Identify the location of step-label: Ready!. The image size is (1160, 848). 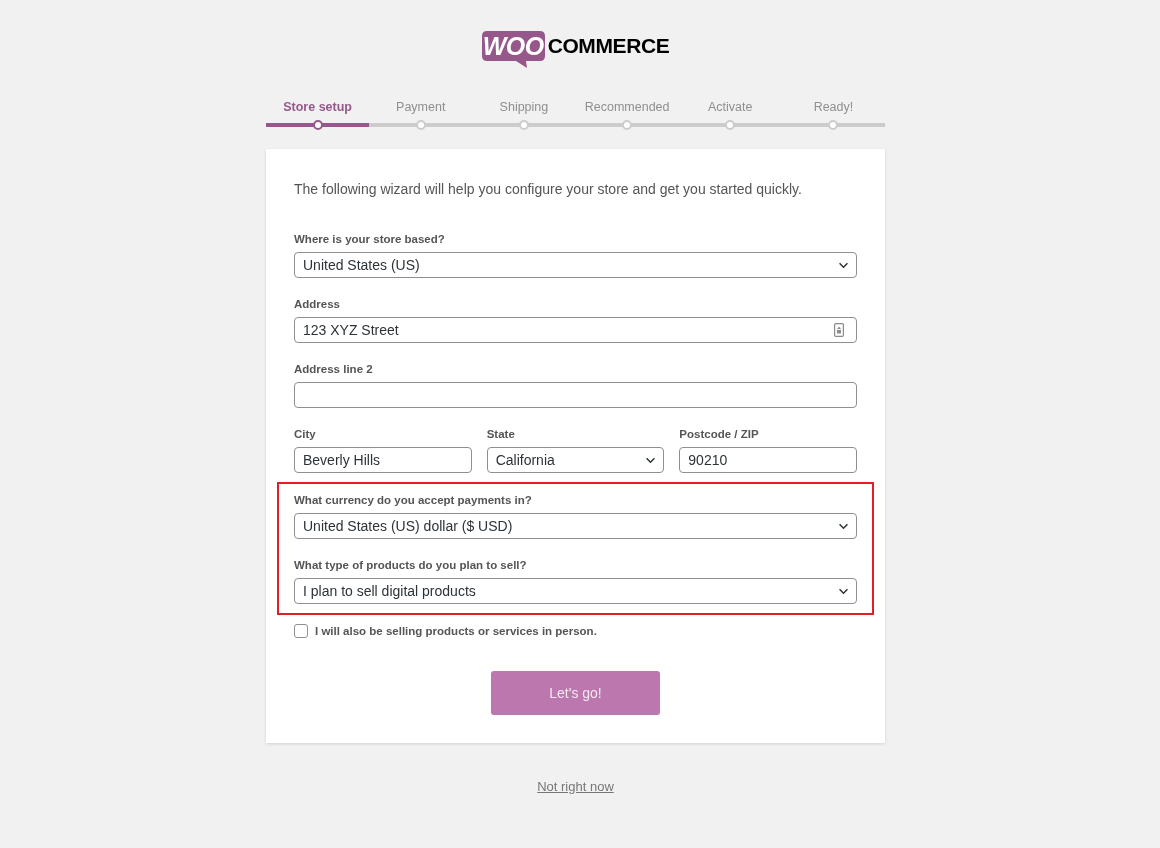
(833, 107).